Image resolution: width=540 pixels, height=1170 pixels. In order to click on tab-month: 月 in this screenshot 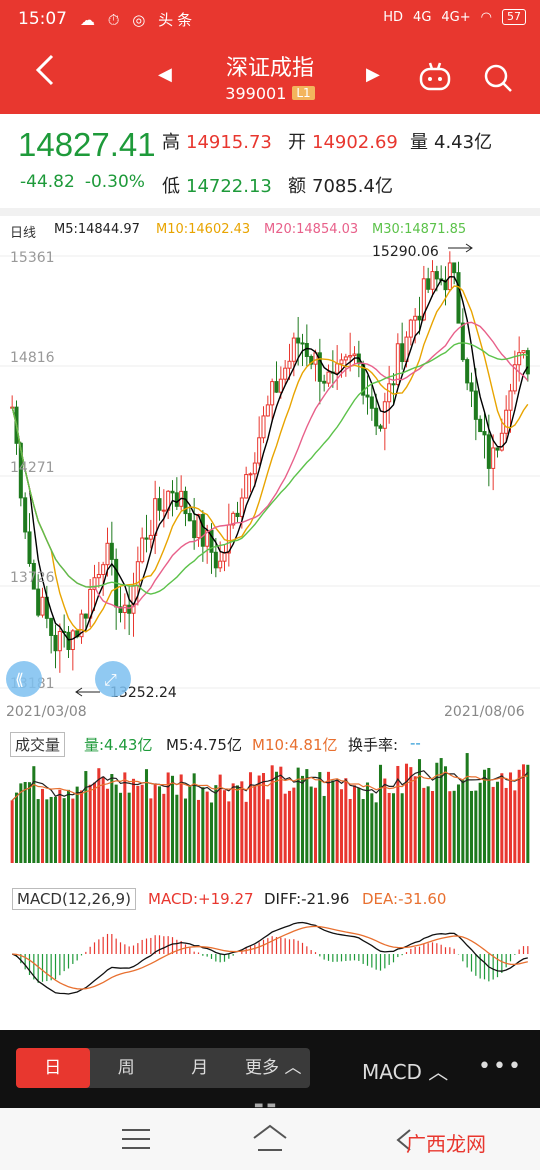, I will do `click(200, 1068)`.